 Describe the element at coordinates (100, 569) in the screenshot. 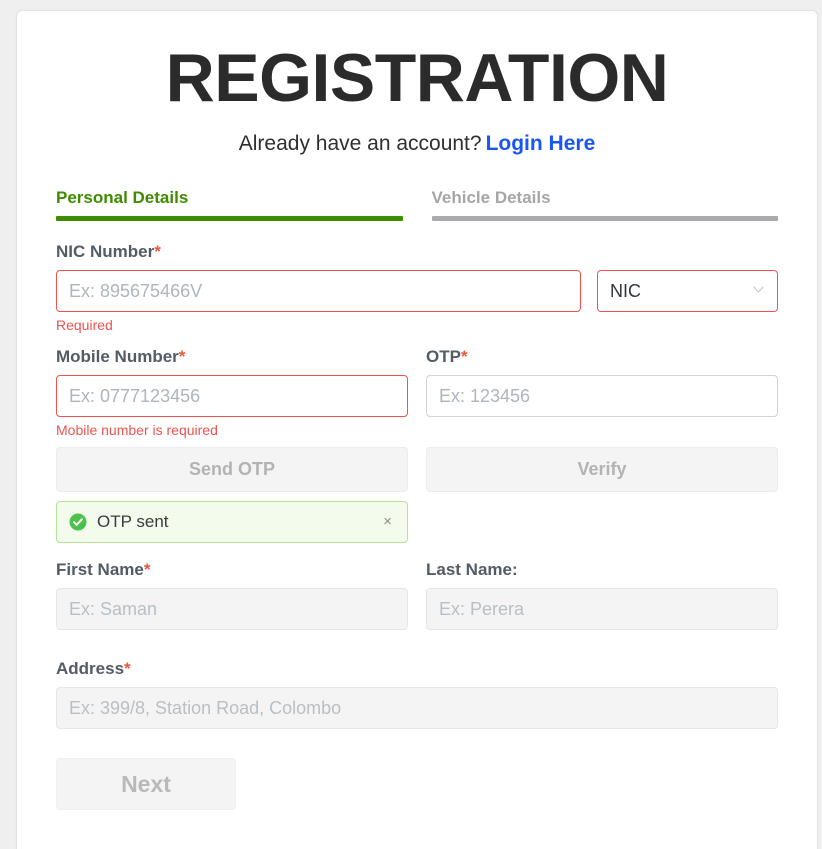

I see `first-name-label-text: First Name` at that location.